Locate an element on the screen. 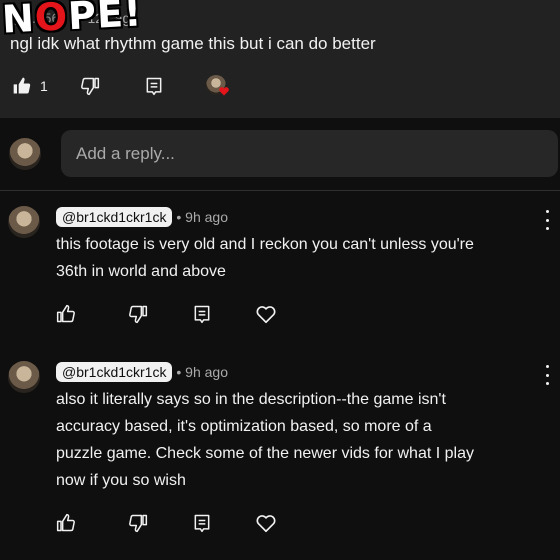 This screenshot has height=560, width=560. comment-actions: 1 is located at coordinates (119, 86).